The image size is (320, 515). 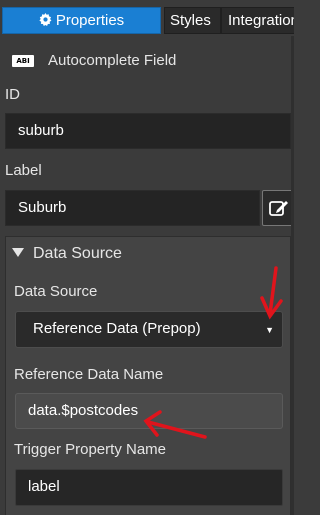 What do you see at coordinates (77, 253) in the screenshot?
I see `data-source-heading: Data Source` at bounding box center [77, 253].